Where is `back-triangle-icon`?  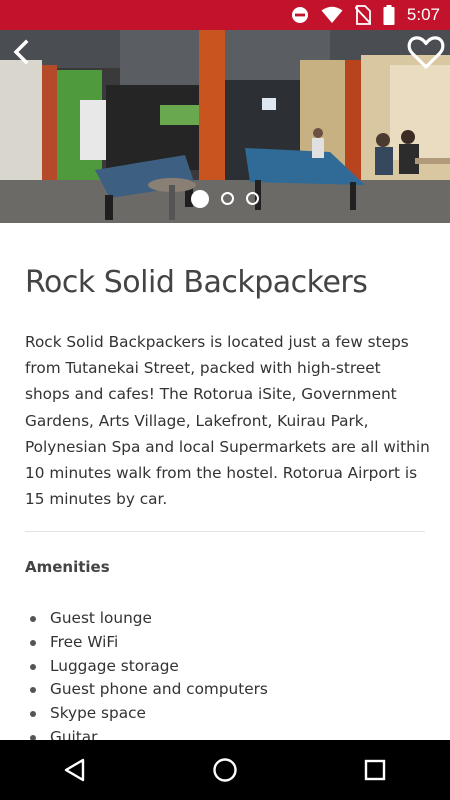
back-triangle-icon is located at coordinates (74, 770).